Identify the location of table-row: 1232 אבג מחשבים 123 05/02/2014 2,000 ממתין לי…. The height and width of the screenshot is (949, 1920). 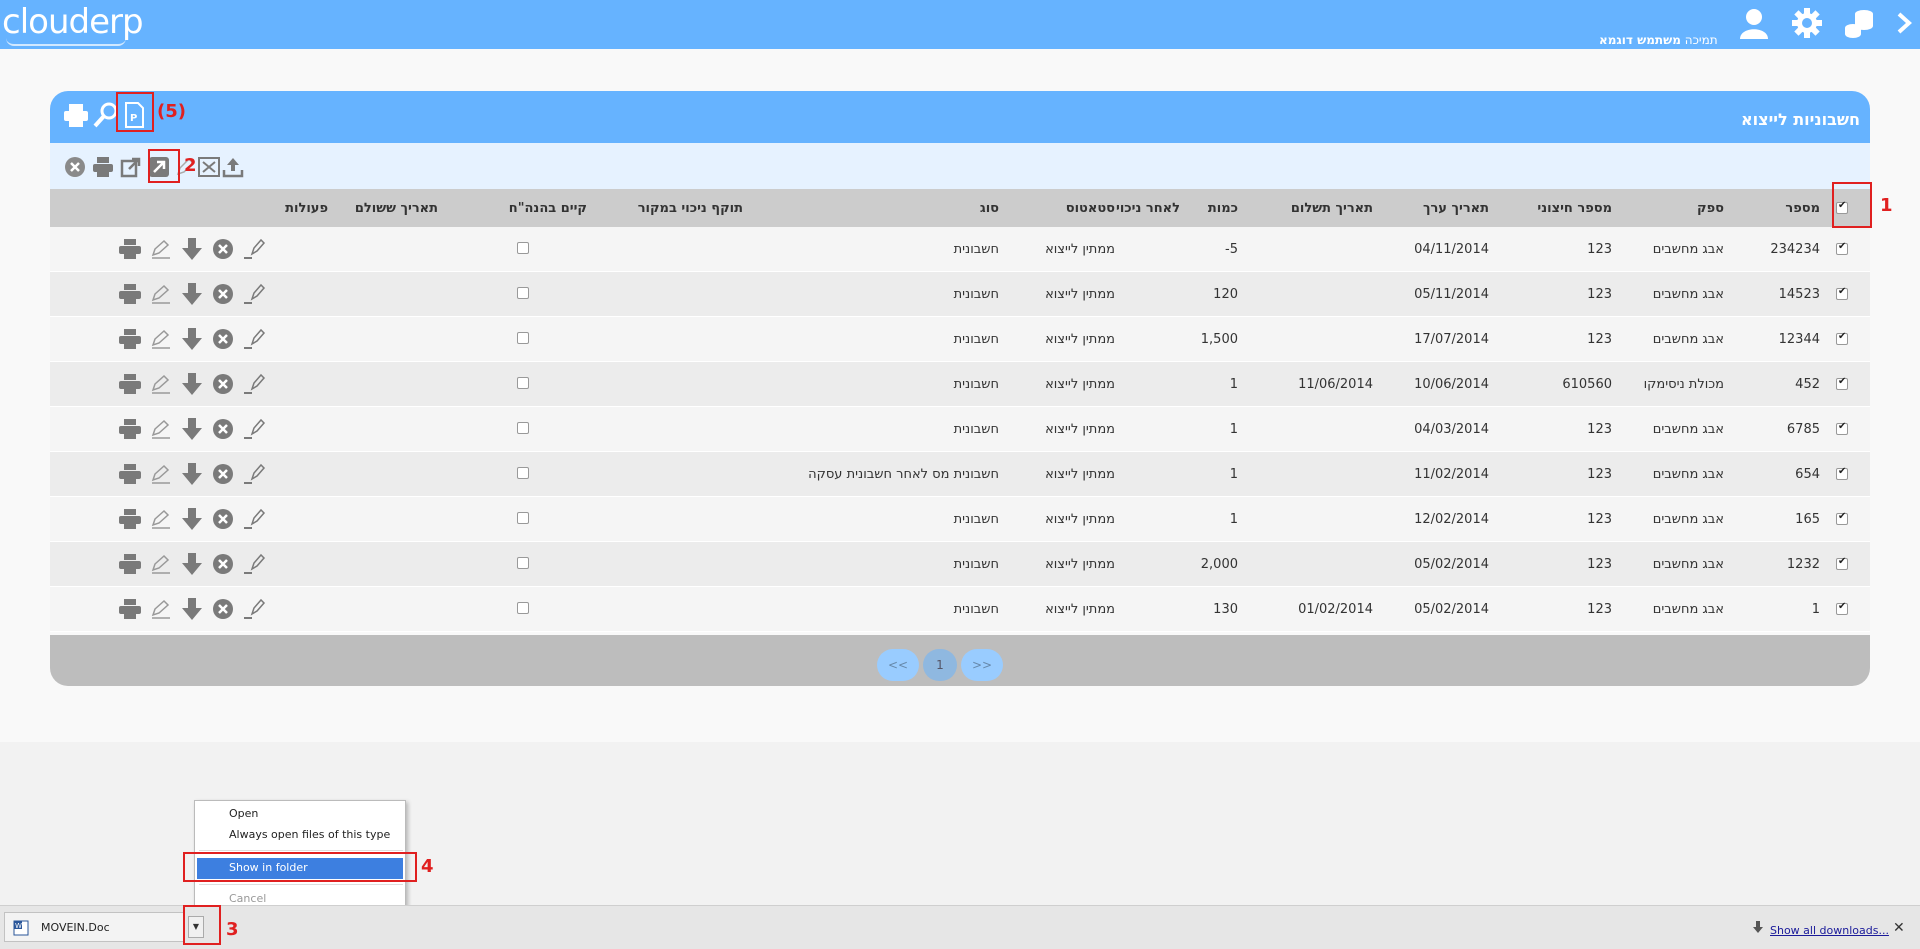
(960, 564).